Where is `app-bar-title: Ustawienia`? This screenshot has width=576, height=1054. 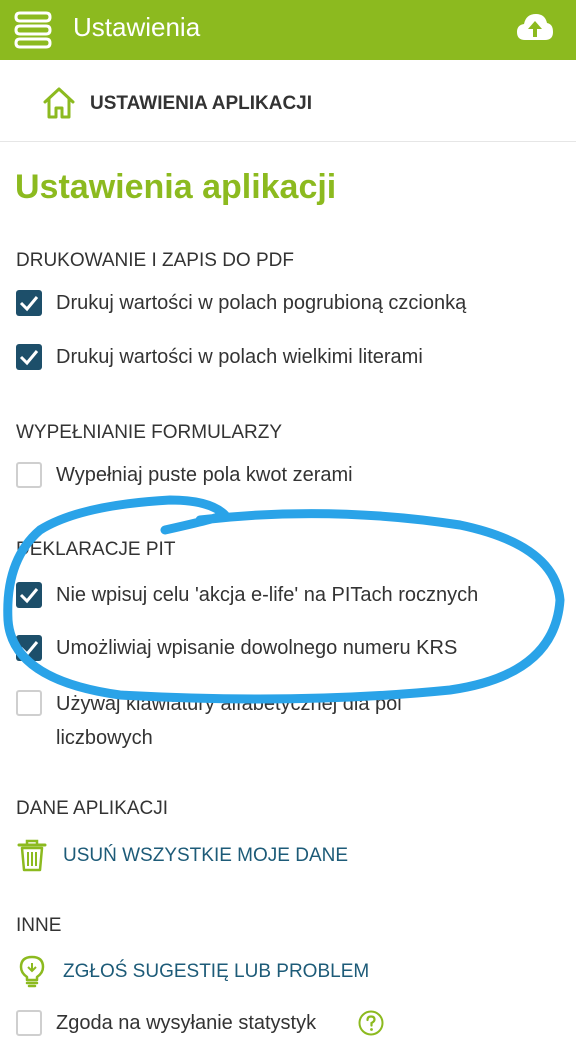 app-bar-title: Ustawienia is located at coordinates (137, 27).